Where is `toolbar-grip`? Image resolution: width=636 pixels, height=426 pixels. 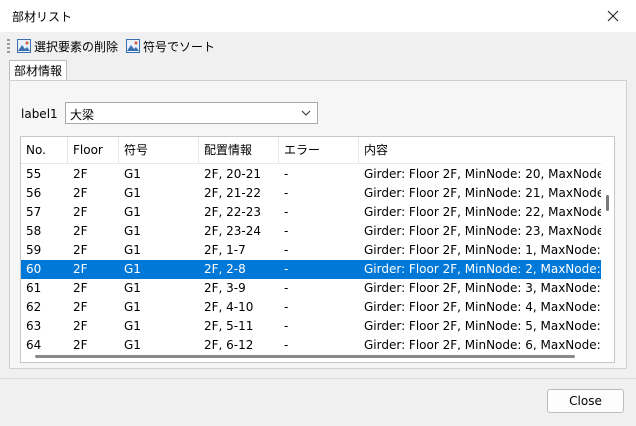 toolbar-grip is located at coordinates (8, 46).